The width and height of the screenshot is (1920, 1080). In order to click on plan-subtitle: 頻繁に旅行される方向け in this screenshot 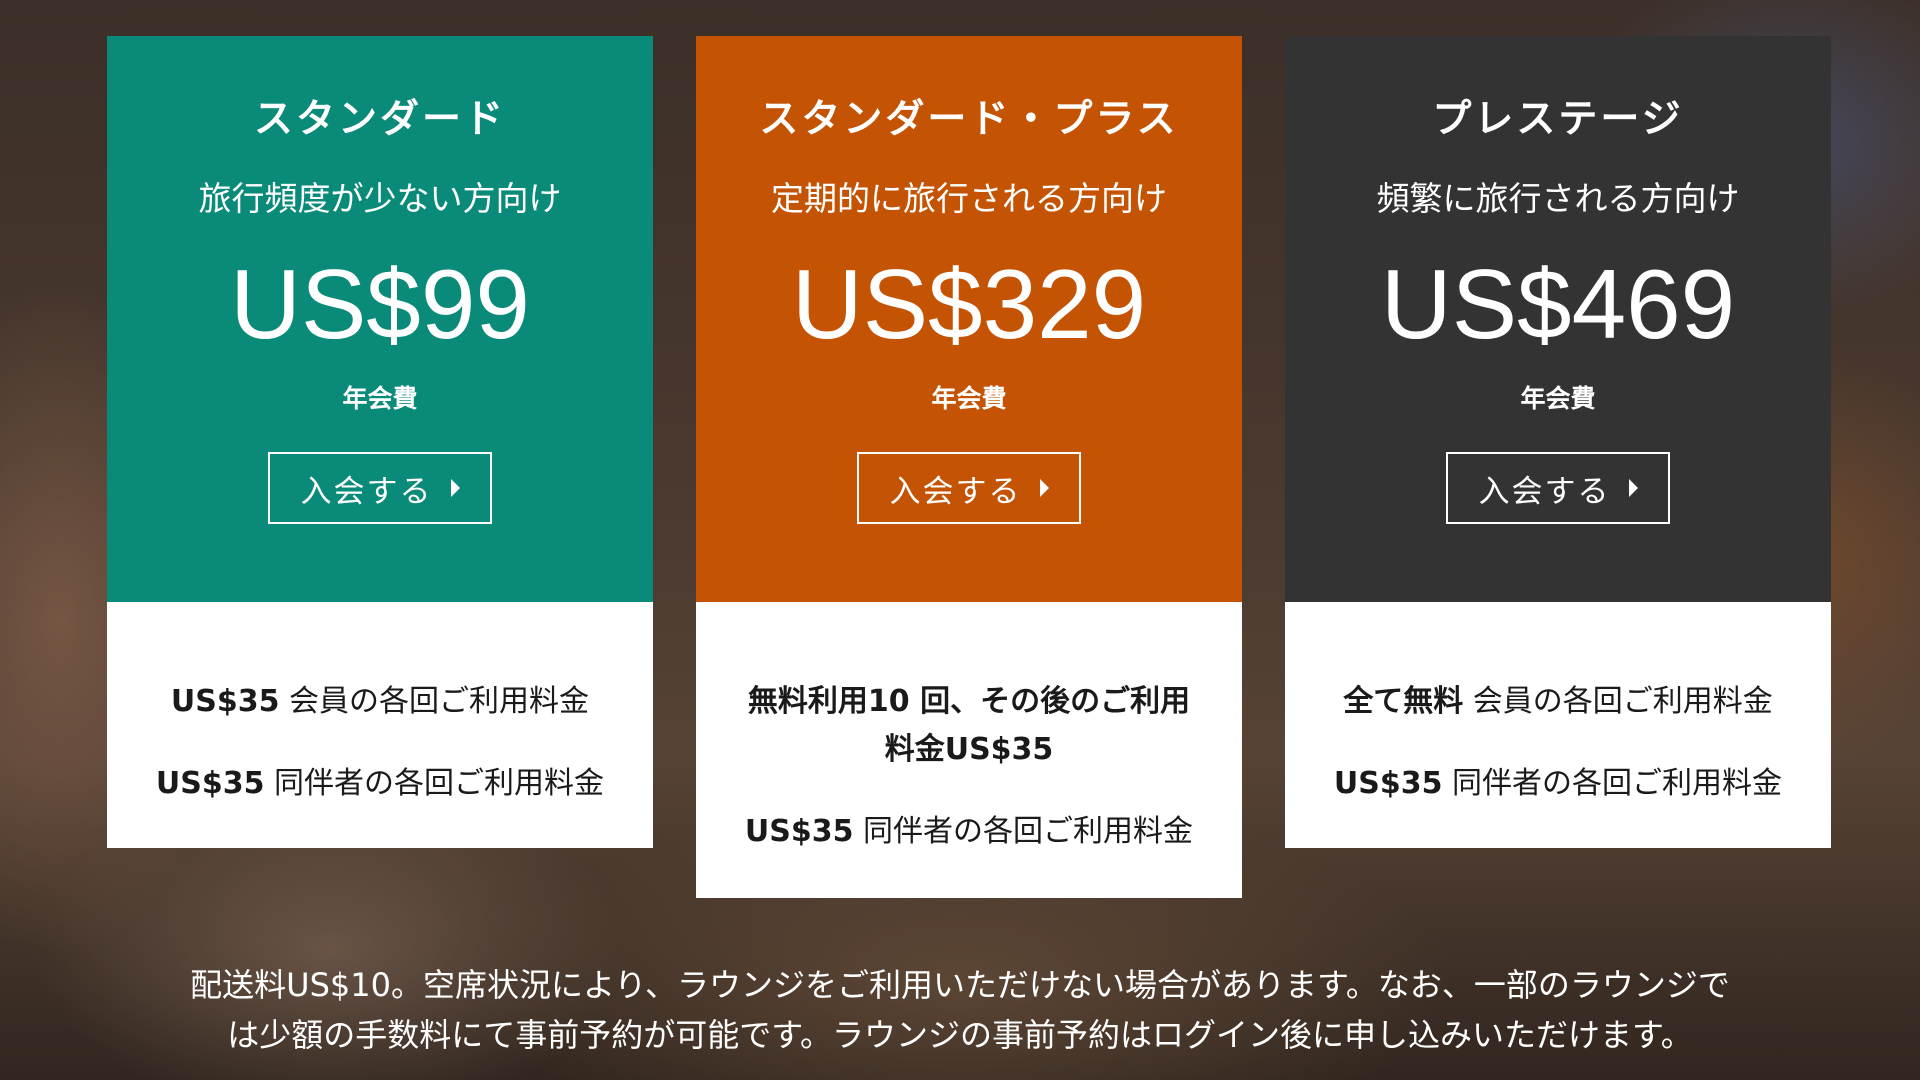, I will do `click(1558, 198)`.